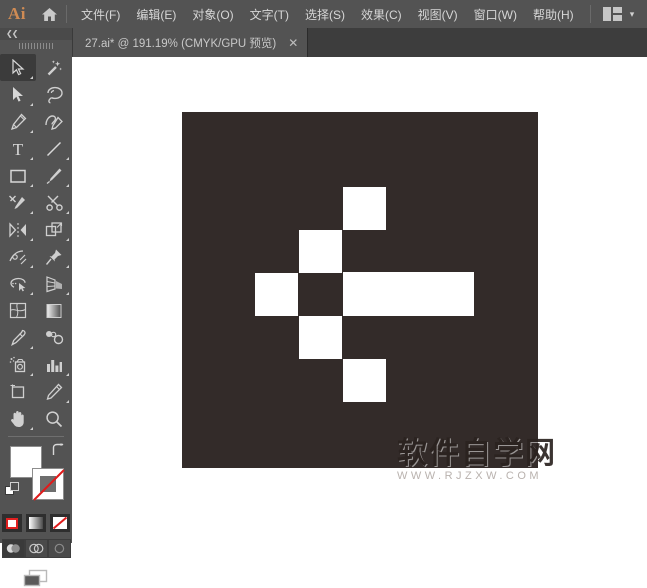 Image resolution: width=647 pixels, height=588 pixels. Describe the element at coordinates (495, 14) in the screenshot. I see `menu-window: 窗口(W)` at that location.